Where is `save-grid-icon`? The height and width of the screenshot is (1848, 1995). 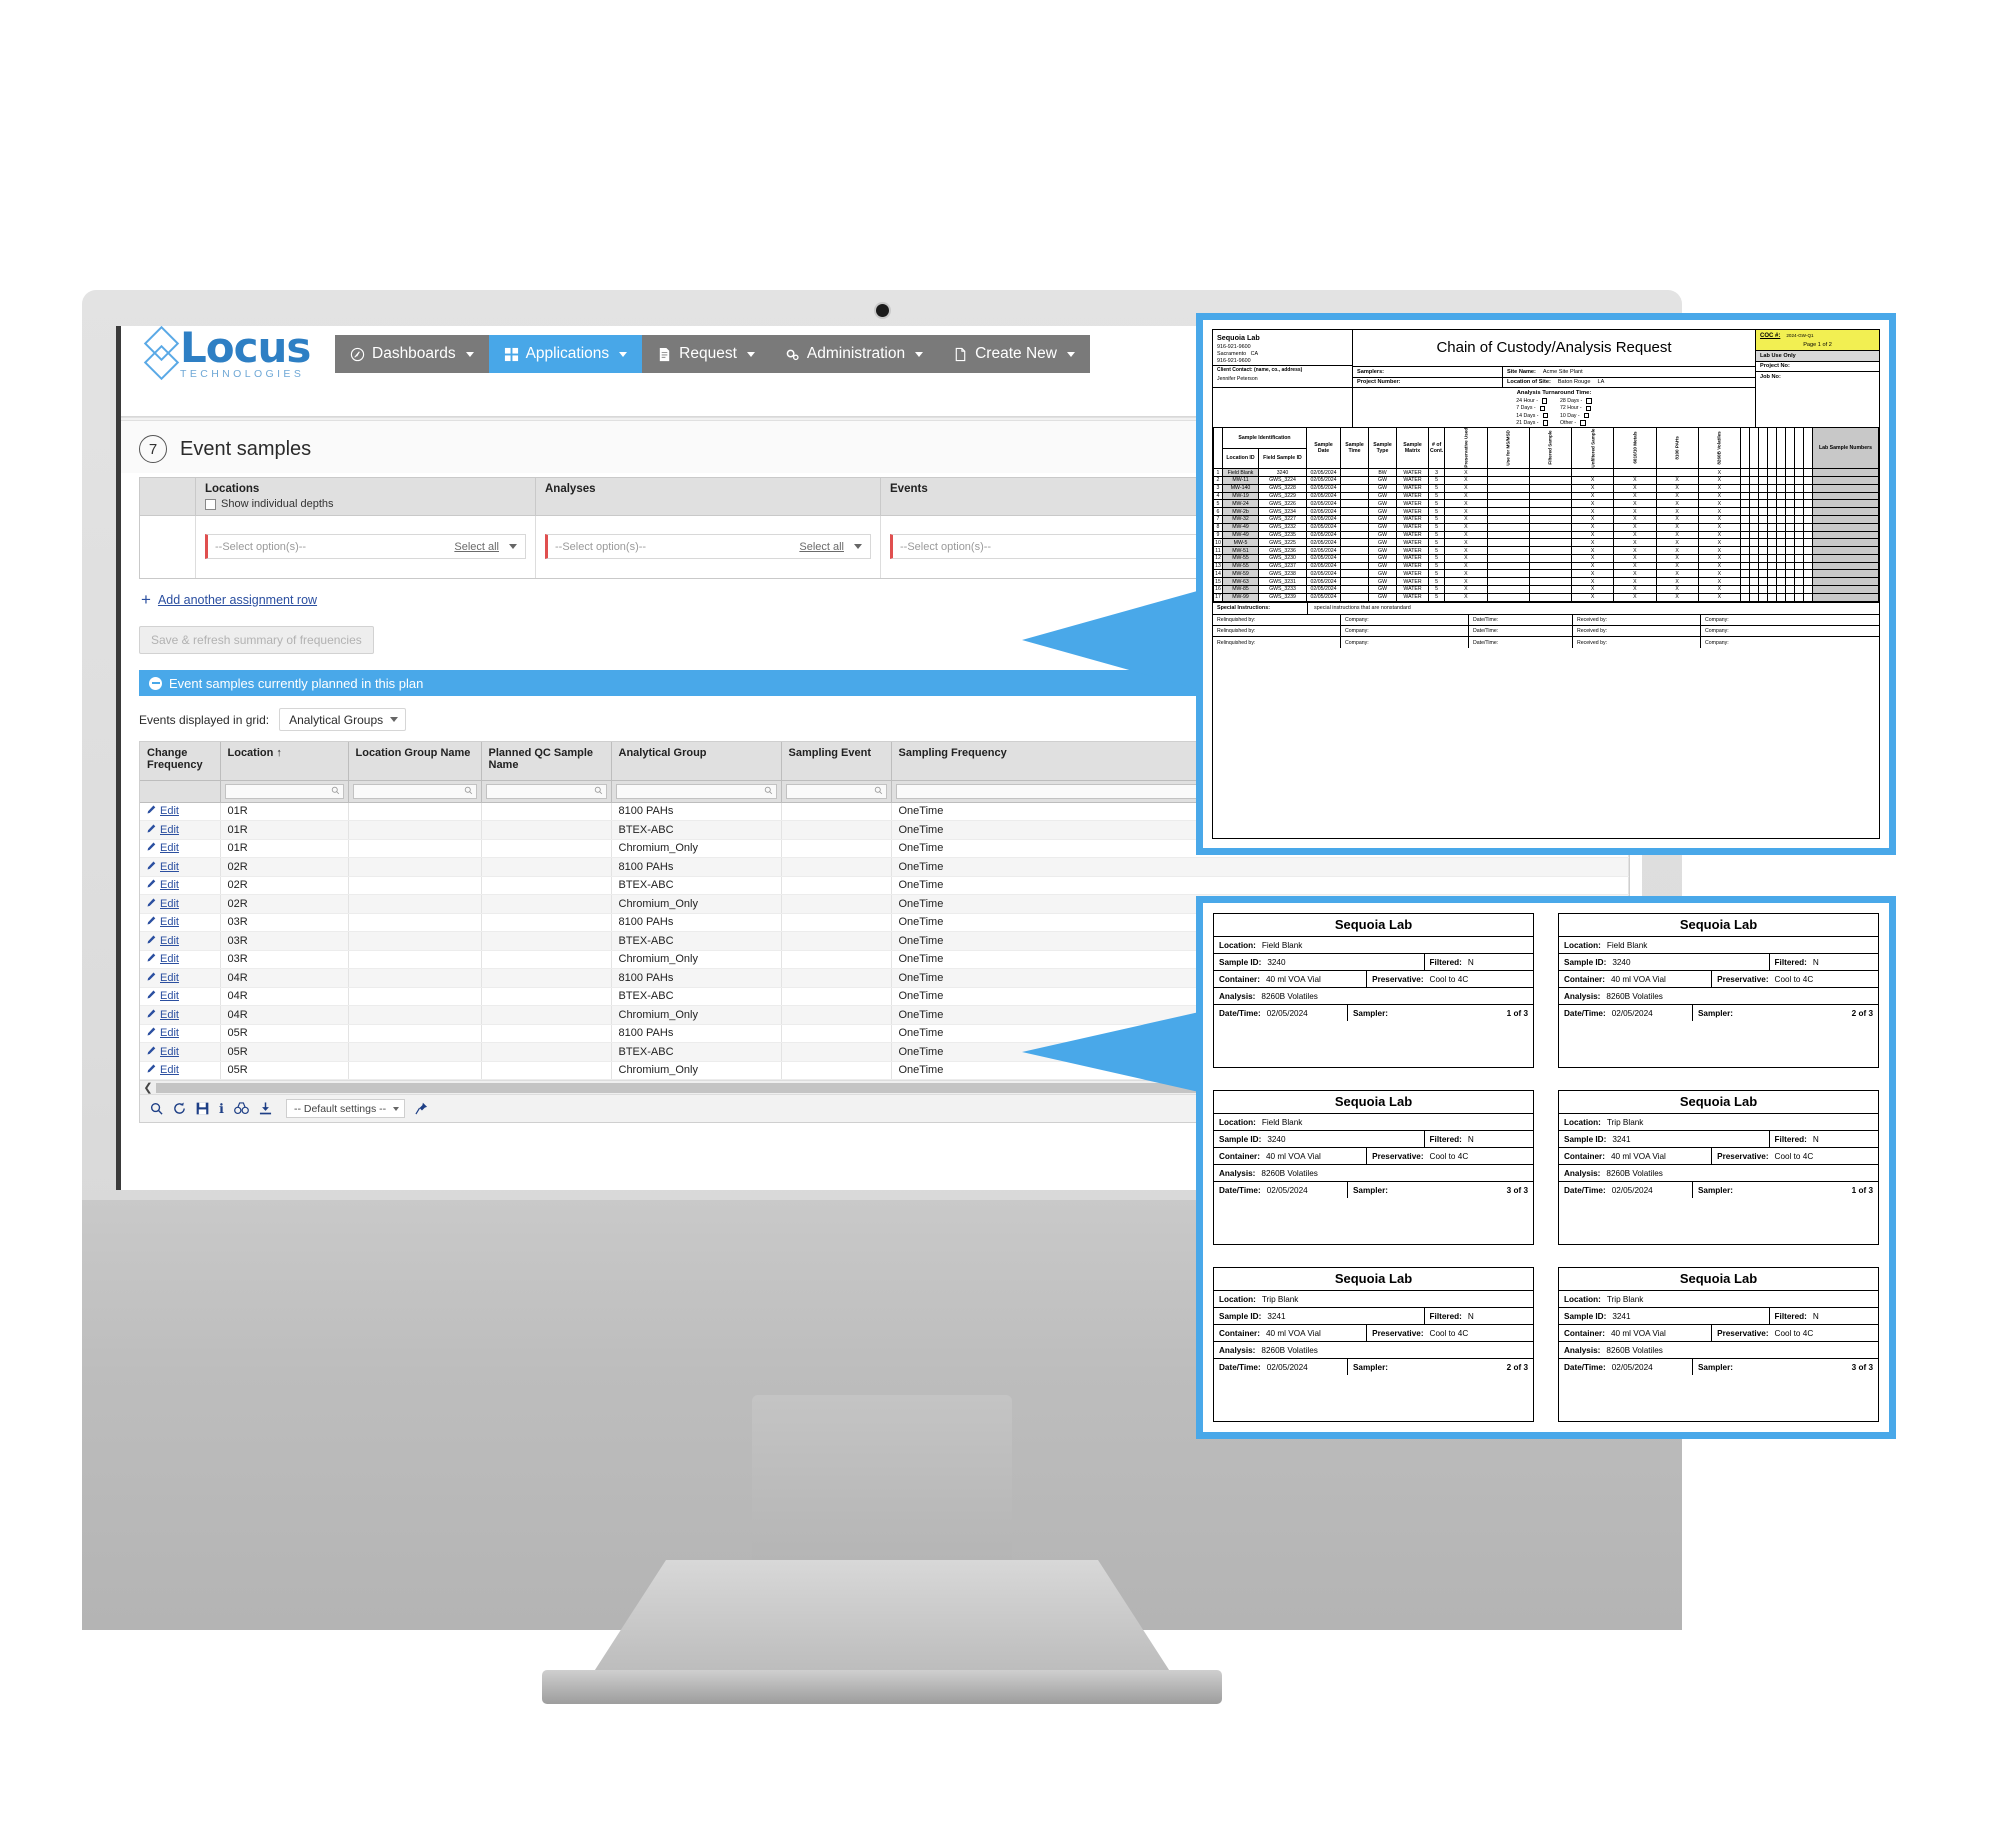
save-grid-icon is located at coordinates (202, 1108).